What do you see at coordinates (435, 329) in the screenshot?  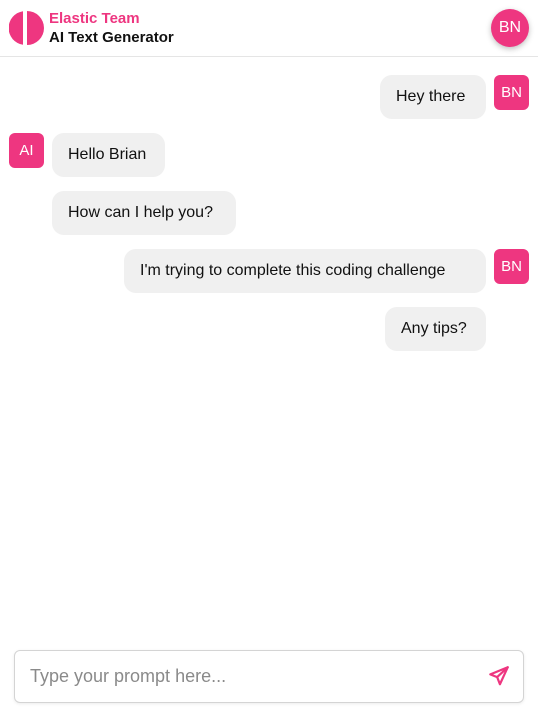 I see `user-message-bubble: Any tips?` at bounding box center [435, 329].